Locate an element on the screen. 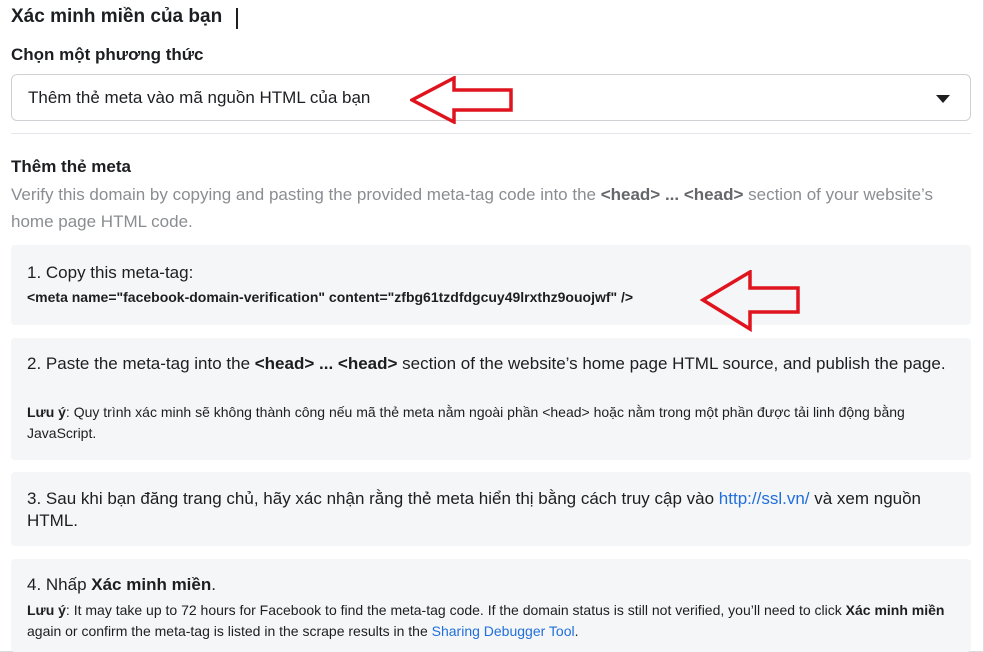  divider is located at coordinates (491, 133).